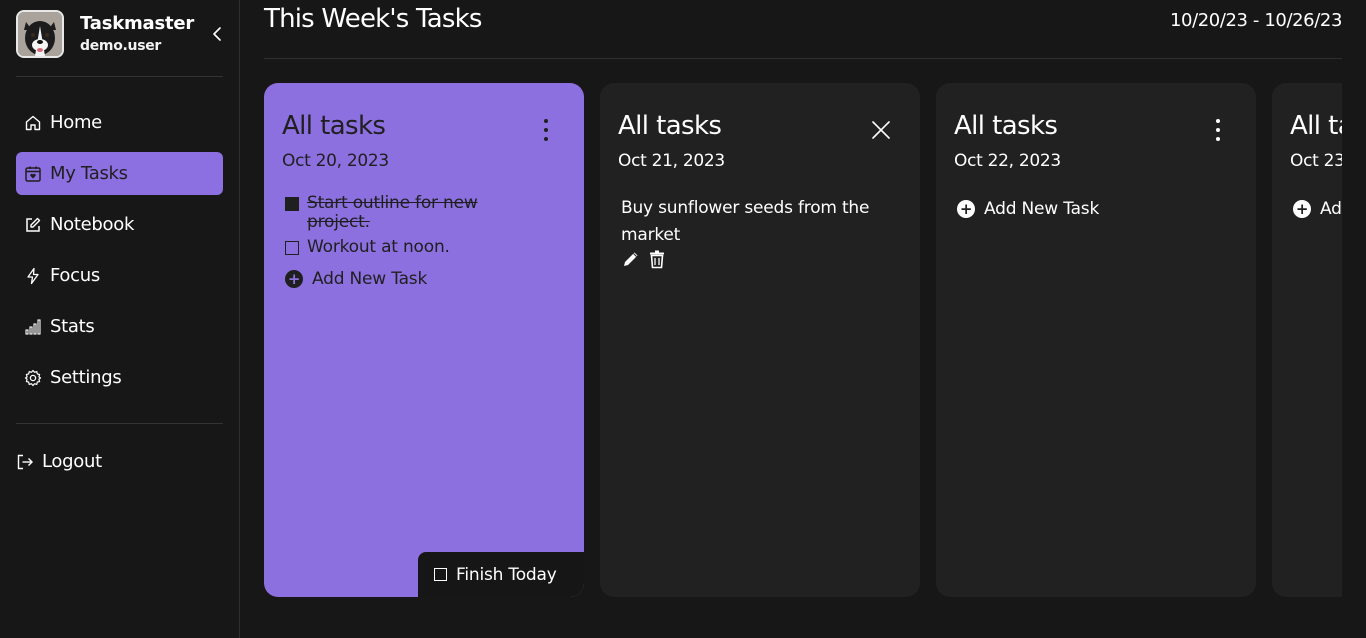  Describe the element at coordinates (1307, 340) in the screenshot. I see `day-card: All tasks Oct 23, 2023 + Add New Task` at that location.